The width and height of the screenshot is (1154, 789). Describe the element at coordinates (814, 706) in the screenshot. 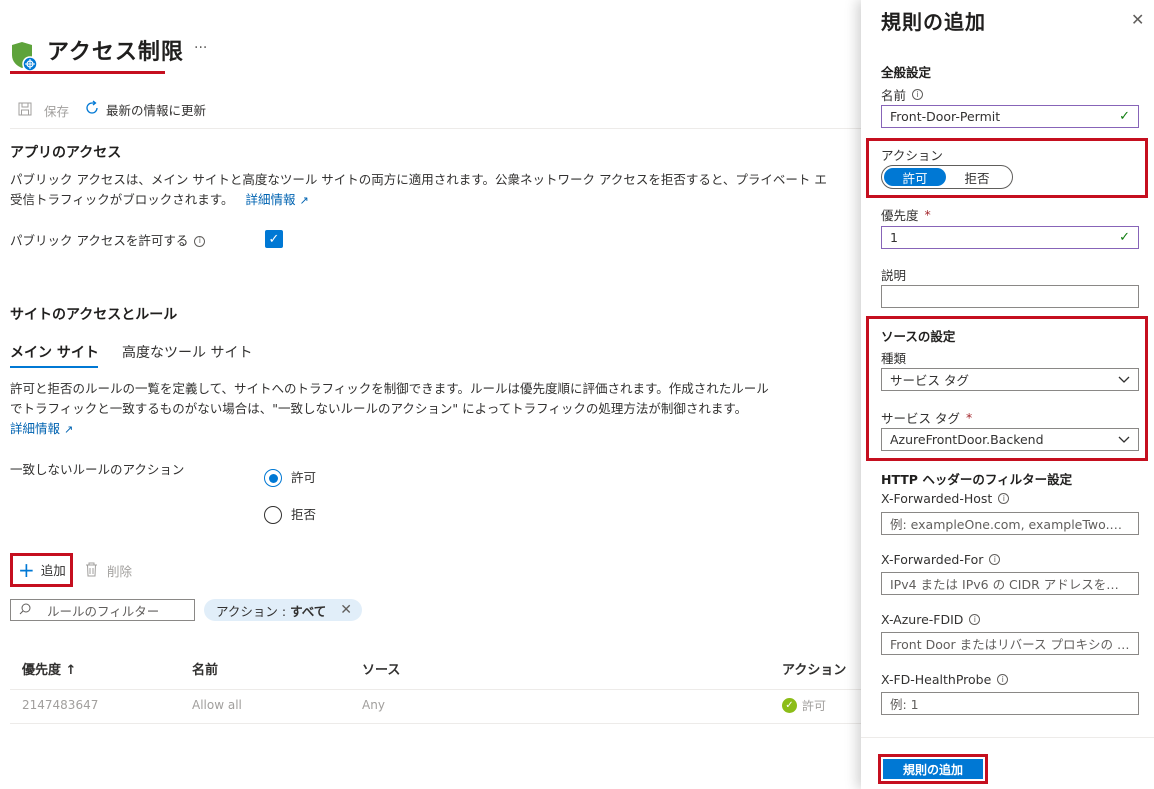

I see `cell-action-label: 許可` at that location.